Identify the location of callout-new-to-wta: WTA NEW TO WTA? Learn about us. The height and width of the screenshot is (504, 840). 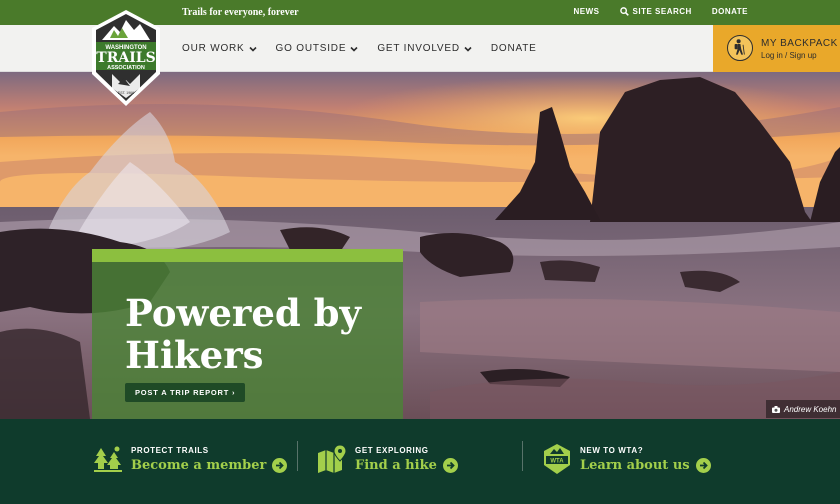
(626, 459).